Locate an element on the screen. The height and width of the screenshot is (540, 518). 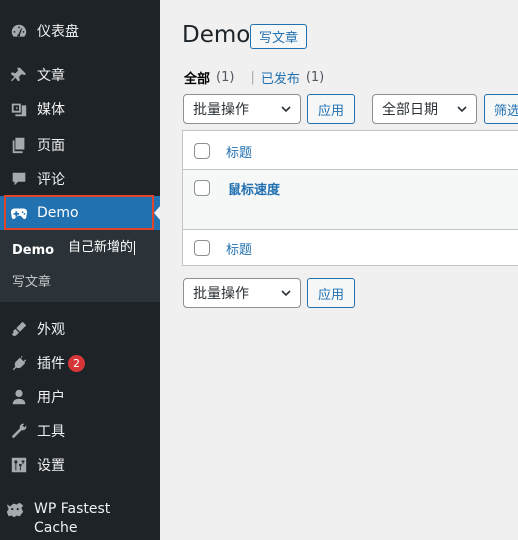
settings-sliders-icon is located at coordinates (19, 465).